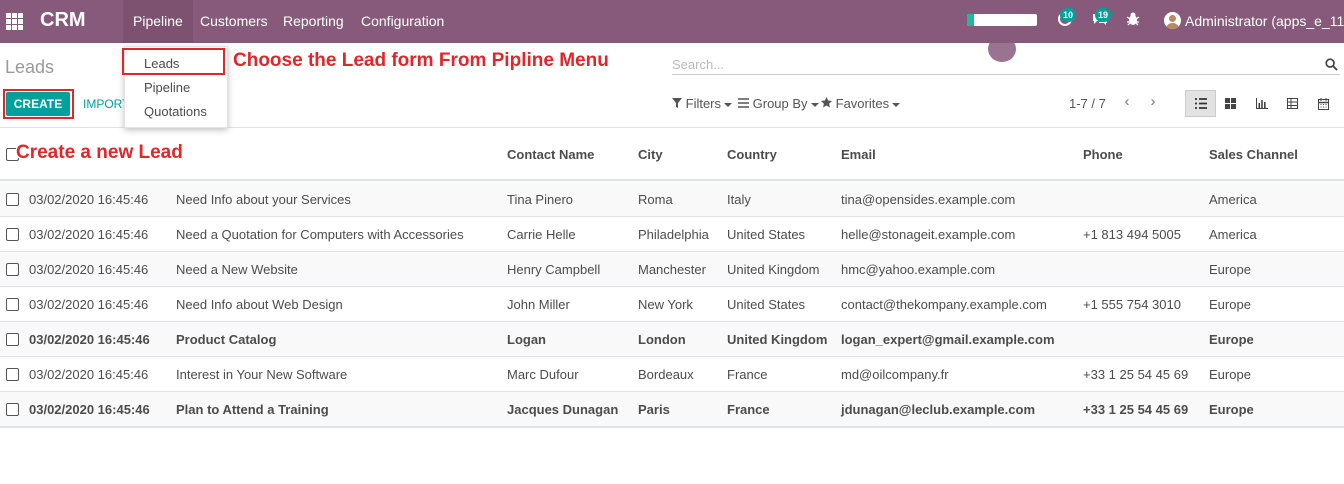  What do you see at coordinates (106, 104) in the screenshot?
I see `import-button: IMPORT` at bounding box center [106, 104].